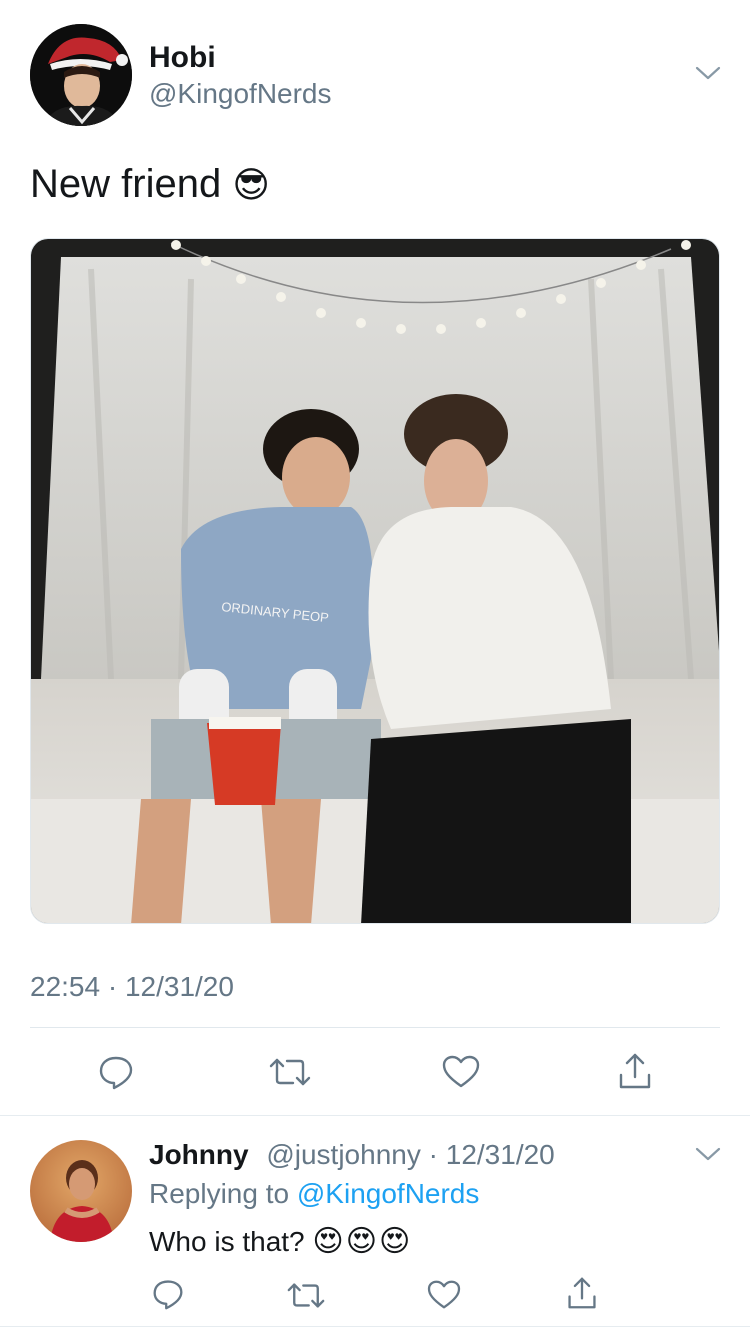  What do you see at coordinates (708, 1154) in the screenshot?
I see `reply-menu-chevron-icon` at bounding box center [708, 1154].